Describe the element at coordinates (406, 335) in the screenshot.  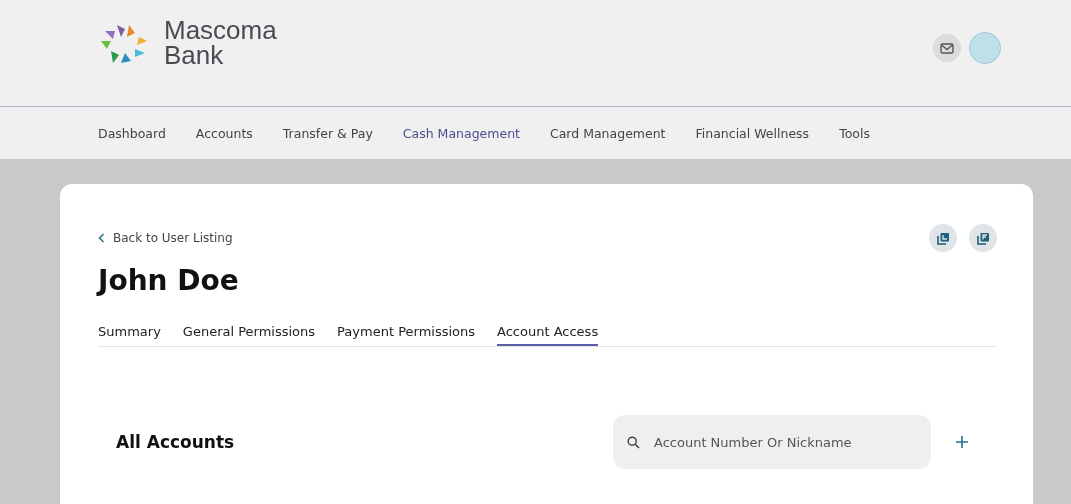
I see `tab: Payment Permissions` at that location.